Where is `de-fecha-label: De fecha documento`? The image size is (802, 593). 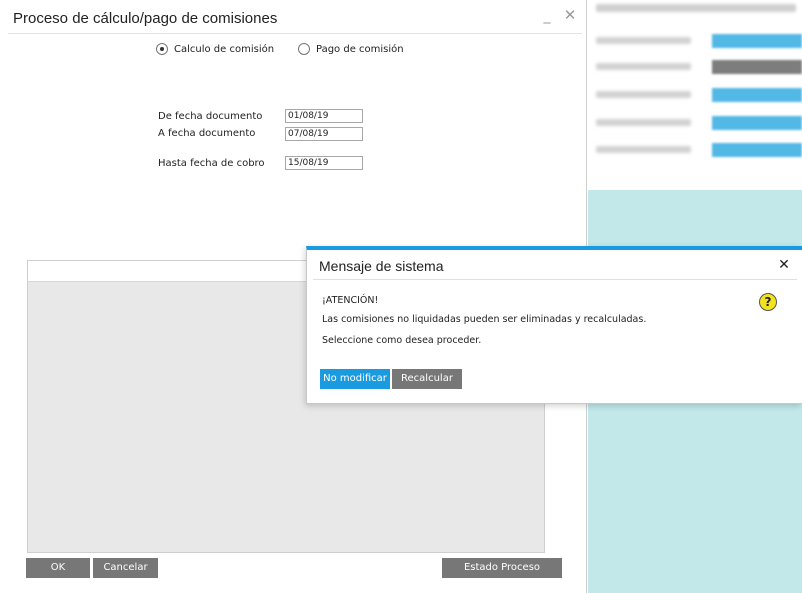
de-fecha-label: De fecha documento is located at coordinates (210, 116).